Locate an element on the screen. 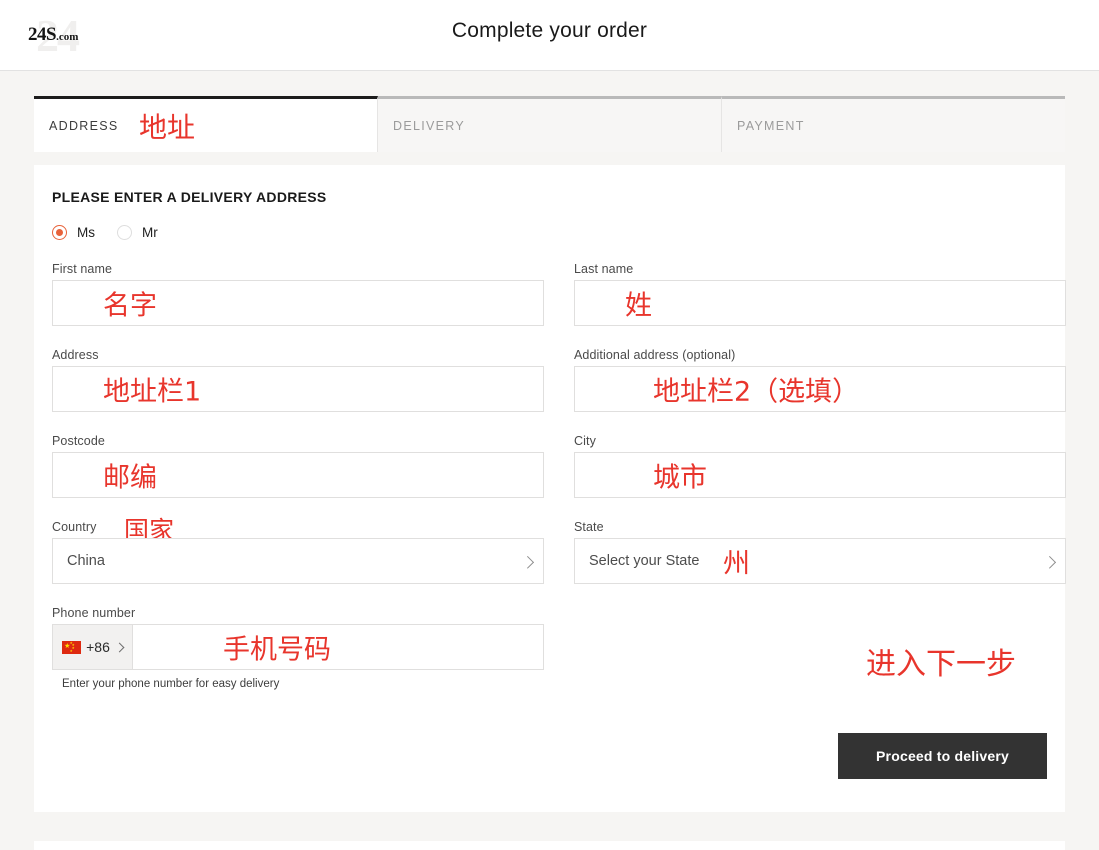 The image size is (1099, 850). annotation-city: 城市 is located at coordinates (680, 478).